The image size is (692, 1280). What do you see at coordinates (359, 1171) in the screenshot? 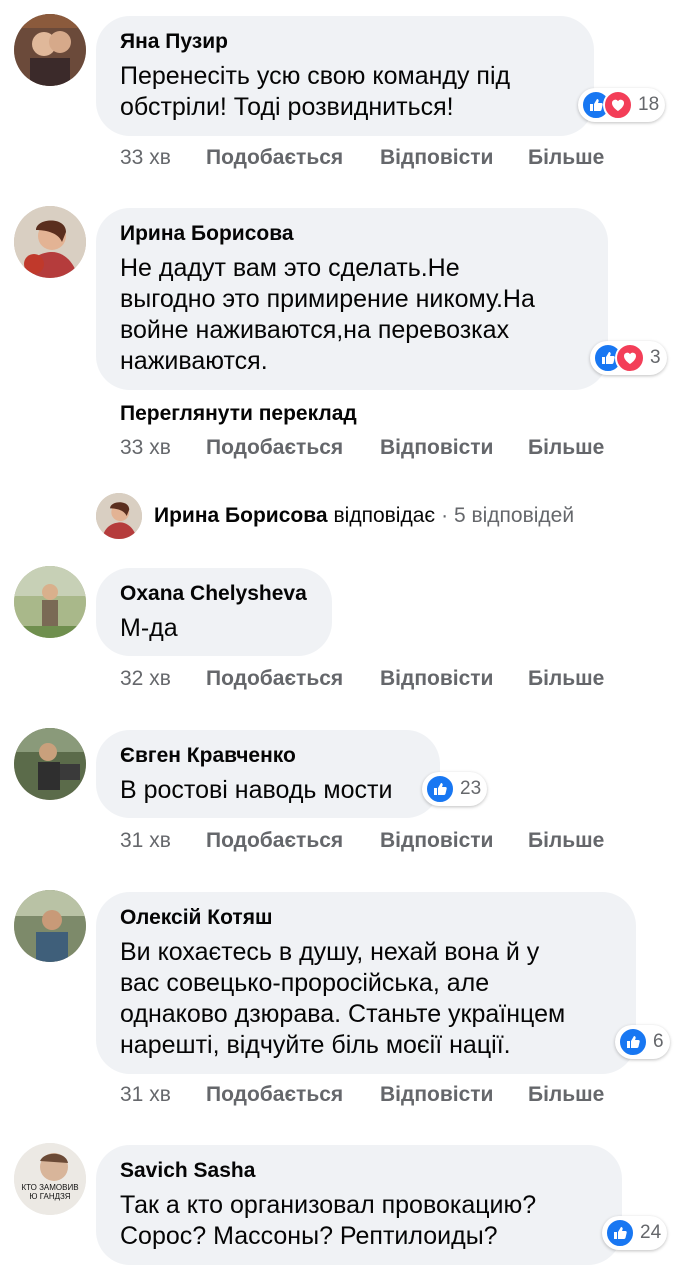
I see `comment-author: Savich Sasha` at bounding box center [359, 1171].